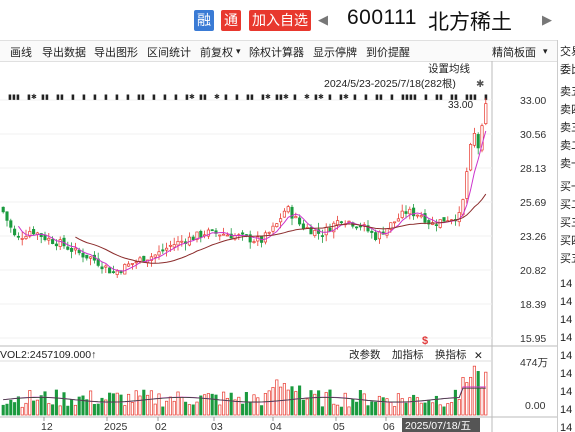  I want to click on toolbar-range-stats: 区间统计, so click(169, 52).